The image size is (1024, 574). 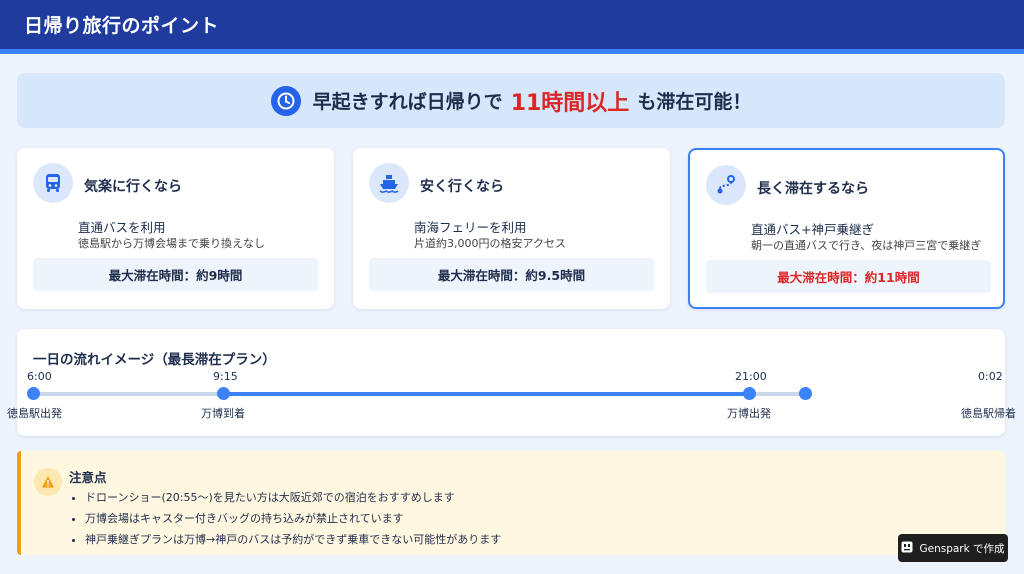 What do you see at coordinates (285, 100) in the screenshot?
I see `clock-icon` at bounding box center [285, 100].